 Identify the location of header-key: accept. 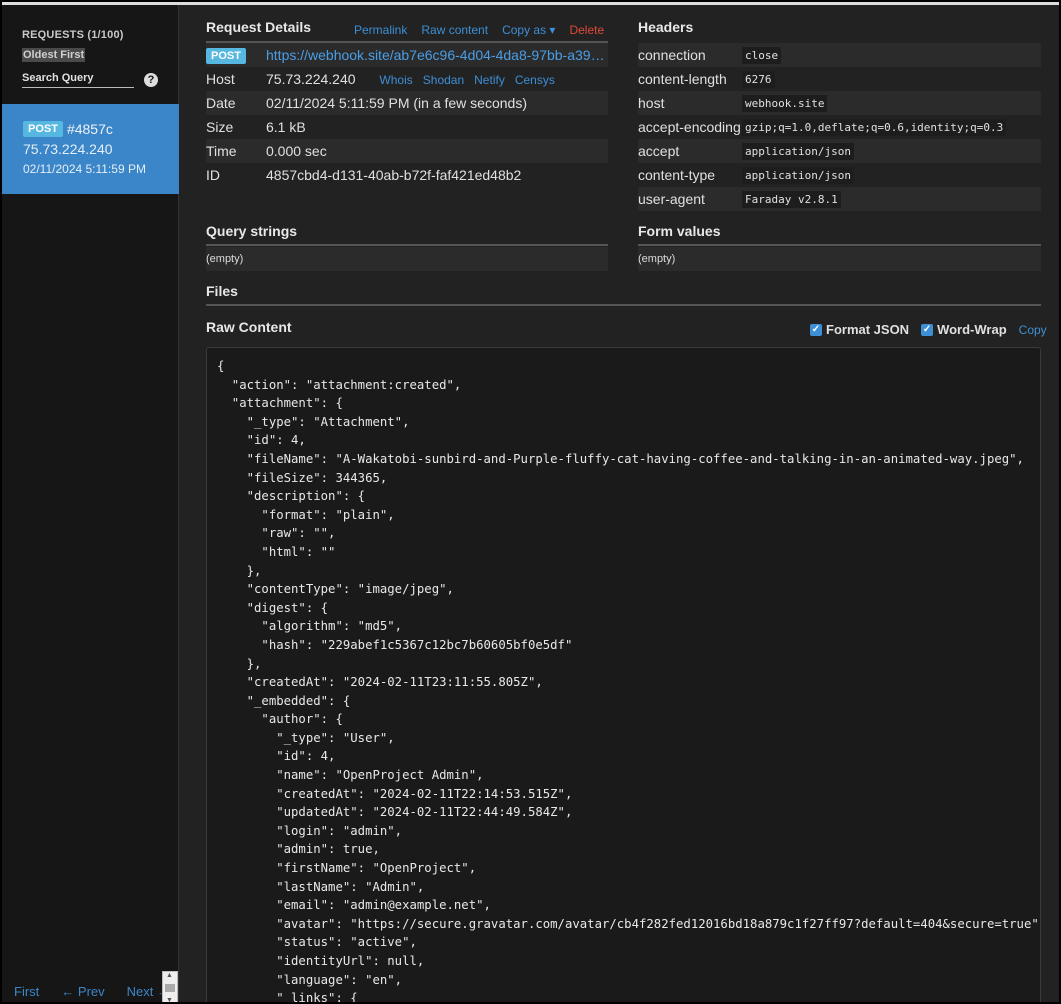
(659, 151).